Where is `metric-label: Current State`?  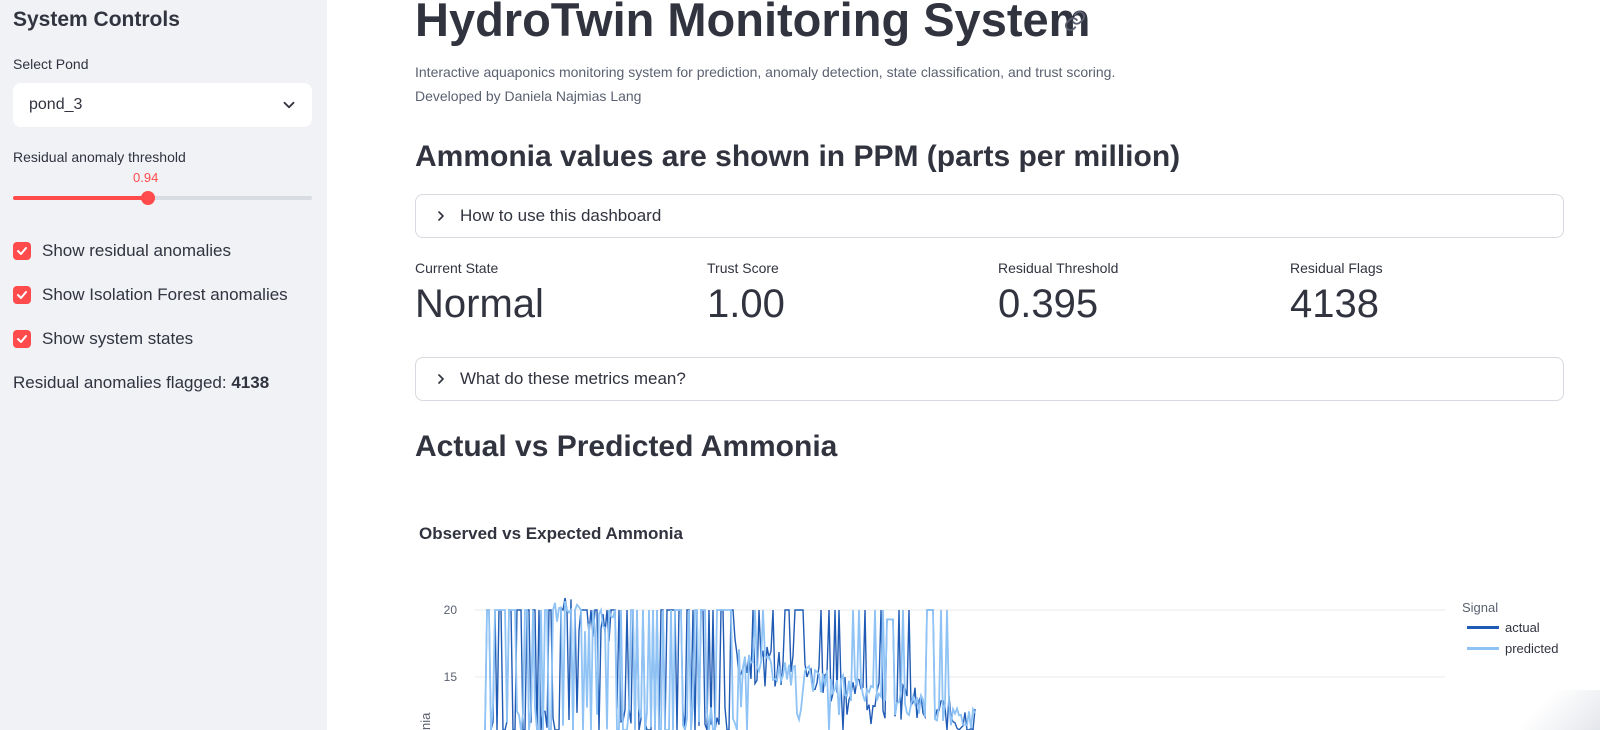 metric-label: Current State is located at coordinates (457, 268).